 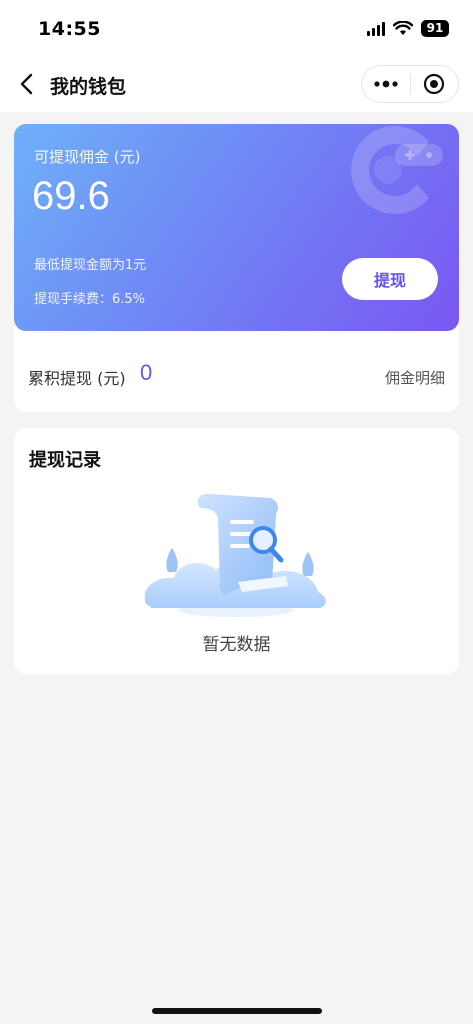 I want to click on status-time: 14:55, so click(x=69, y=29).